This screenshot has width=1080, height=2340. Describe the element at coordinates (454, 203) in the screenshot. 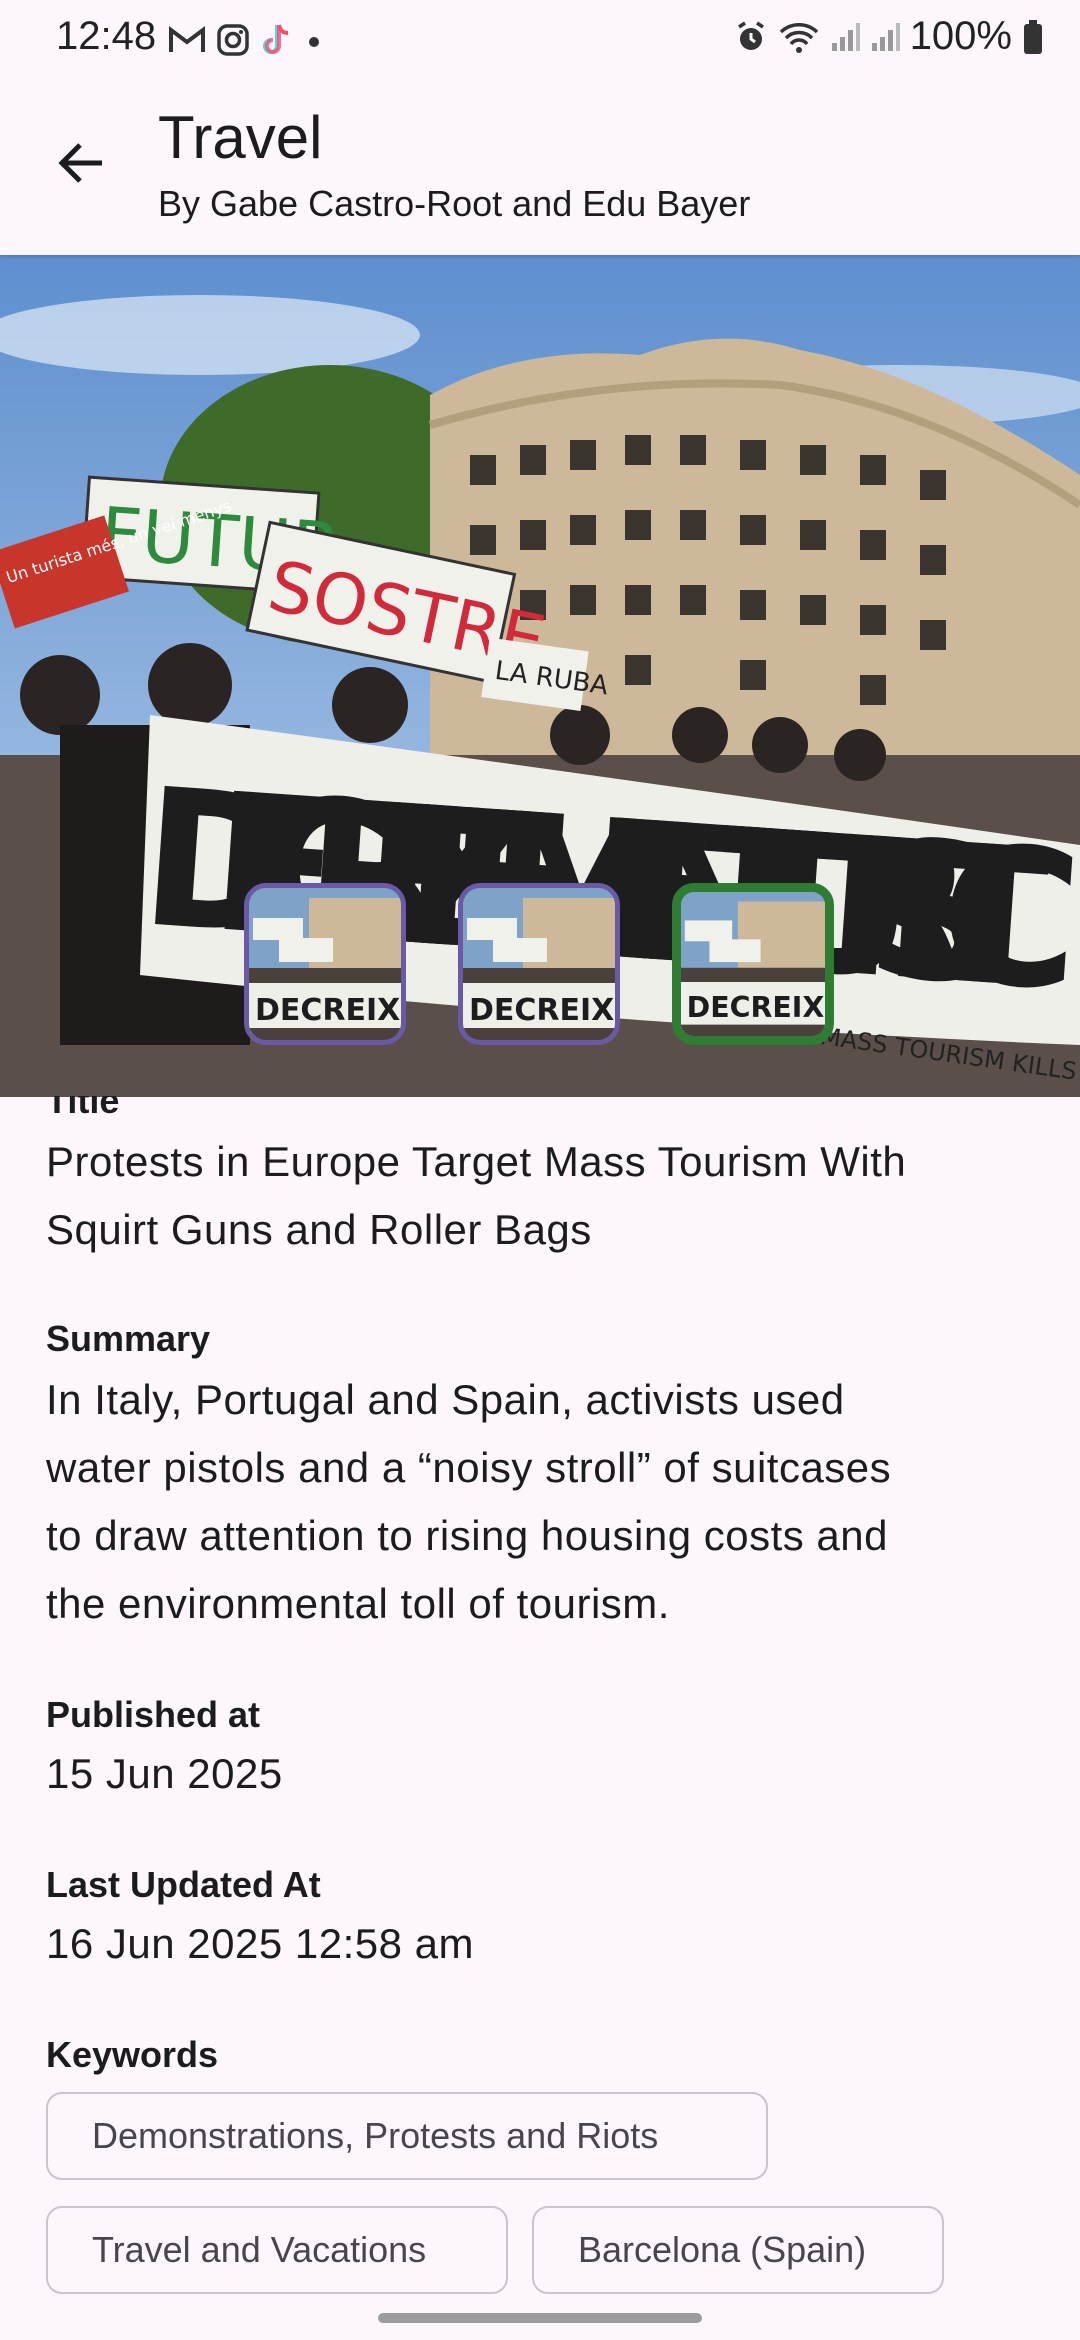

I see `page-subtitle: By Gabe Castro-Root and Edu Bayer` at that location.